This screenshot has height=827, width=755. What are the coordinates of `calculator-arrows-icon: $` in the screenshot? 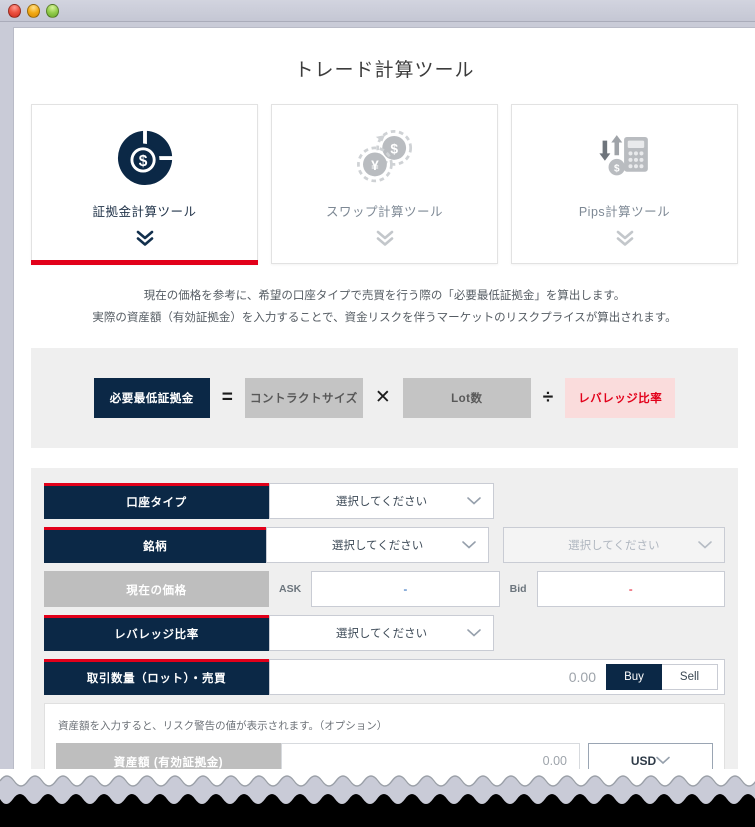 It's located at (625, 158).